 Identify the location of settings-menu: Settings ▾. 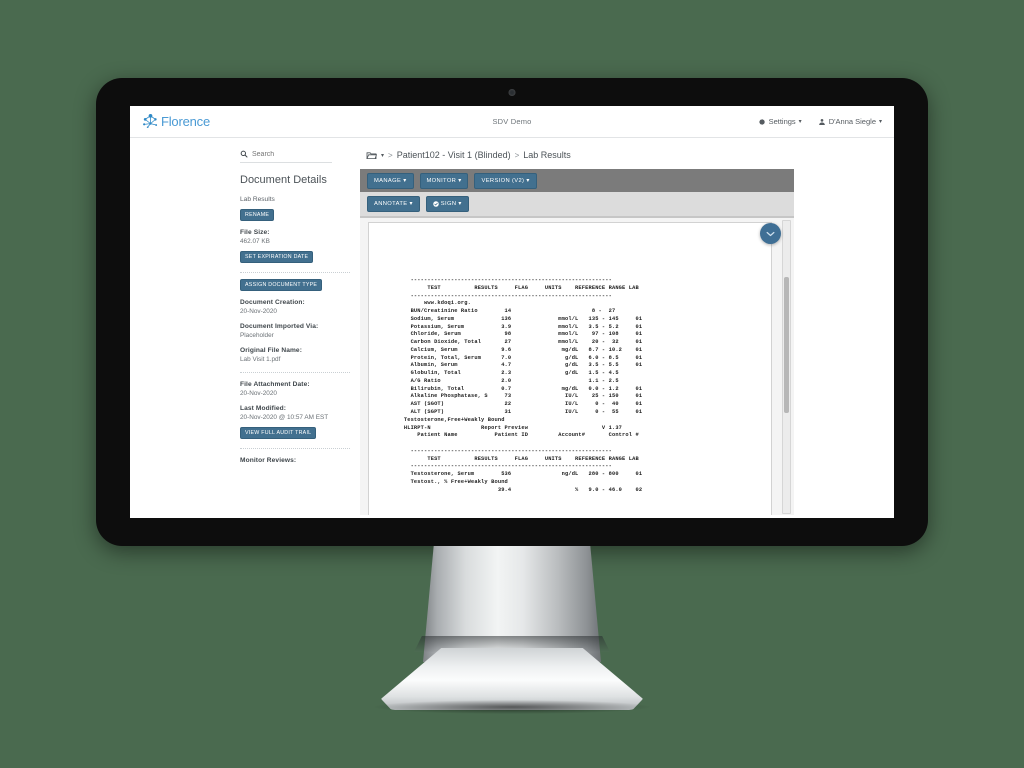
(780, 121).